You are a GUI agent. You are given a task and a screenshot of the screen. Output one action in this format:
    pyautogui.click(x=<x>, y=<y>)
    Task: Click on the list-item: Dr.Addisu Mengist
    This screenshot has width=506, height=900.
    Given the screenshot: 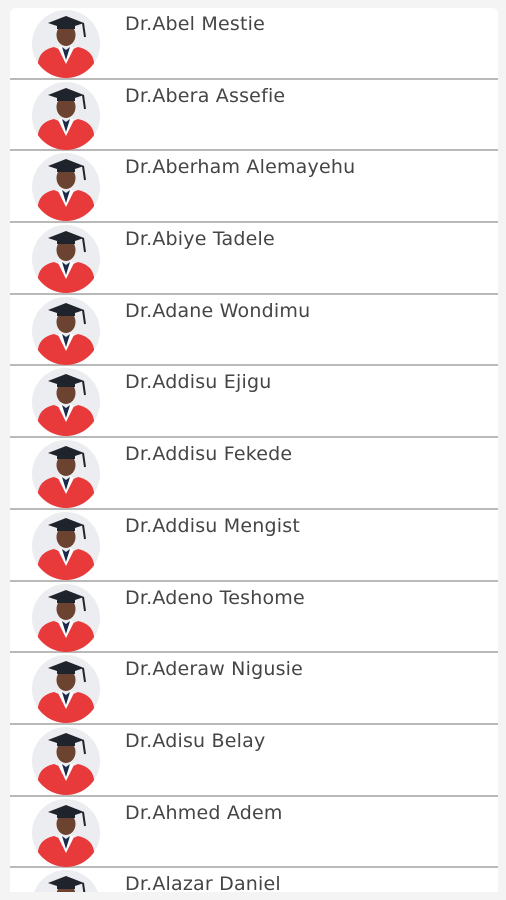 What is the action you would take?
    pyautogui.click(x=254, y=546)
    